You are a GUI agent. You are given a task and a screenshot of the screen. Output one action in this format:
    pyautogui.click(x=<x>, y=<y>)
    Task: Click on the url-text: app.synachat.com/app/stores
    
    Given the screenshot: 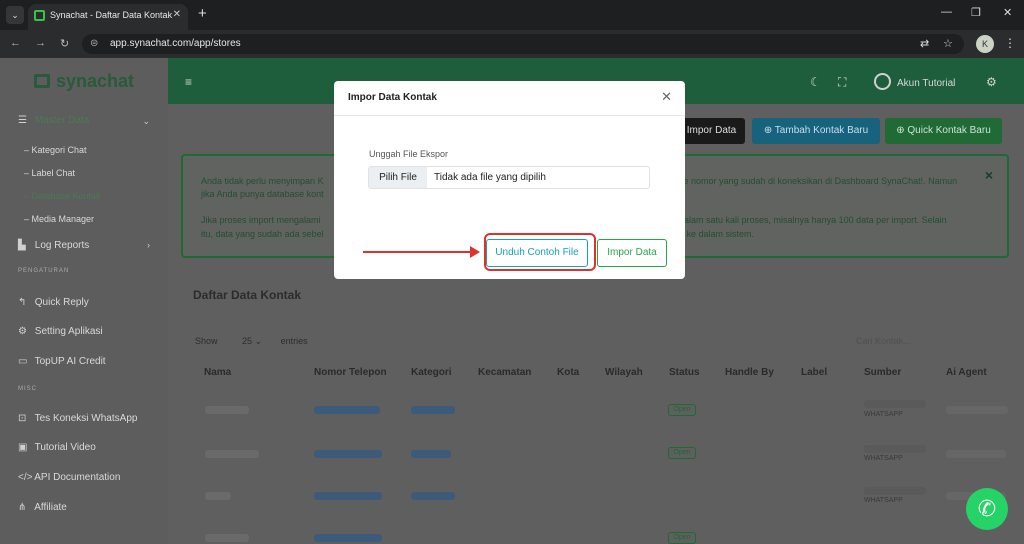 What is the action you would take?
    pyautogui.click(x=175, y=43)
    